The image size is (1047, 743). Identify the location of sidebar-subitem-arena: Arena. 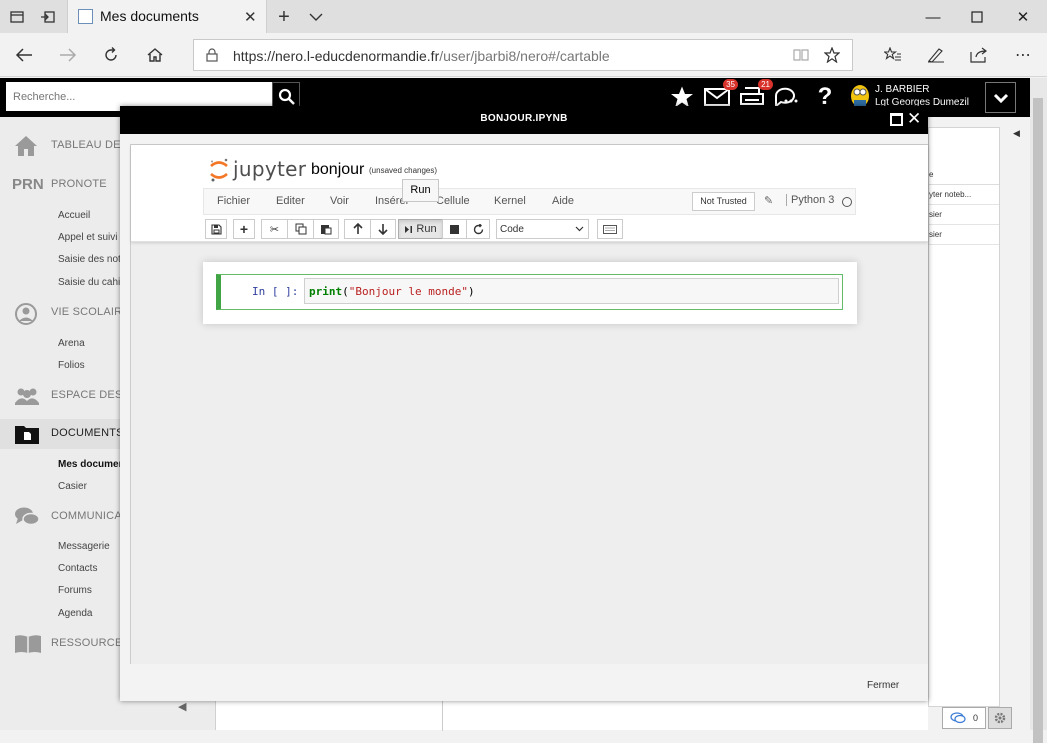
(71, 343).